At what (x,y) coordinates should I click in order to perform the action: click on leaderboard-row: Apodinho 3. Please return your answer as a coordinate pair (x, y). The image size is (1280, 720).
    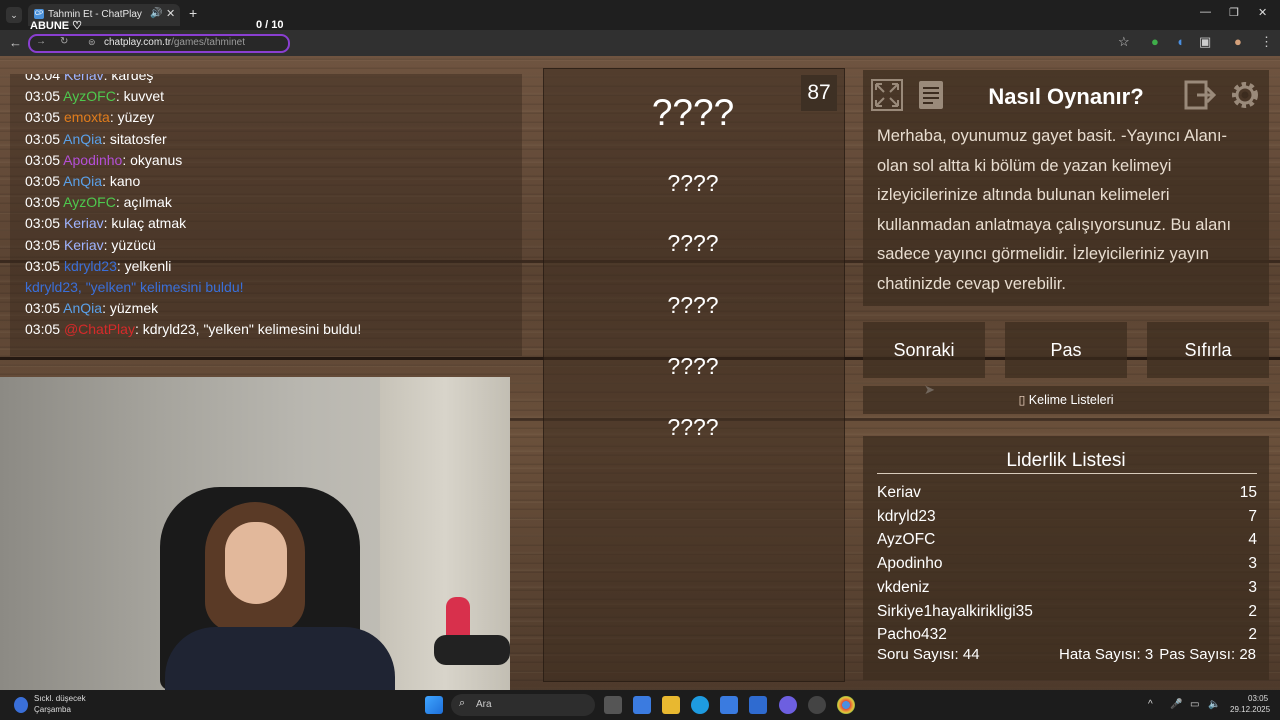
    Looking at the image, I should click on (1067, 566).